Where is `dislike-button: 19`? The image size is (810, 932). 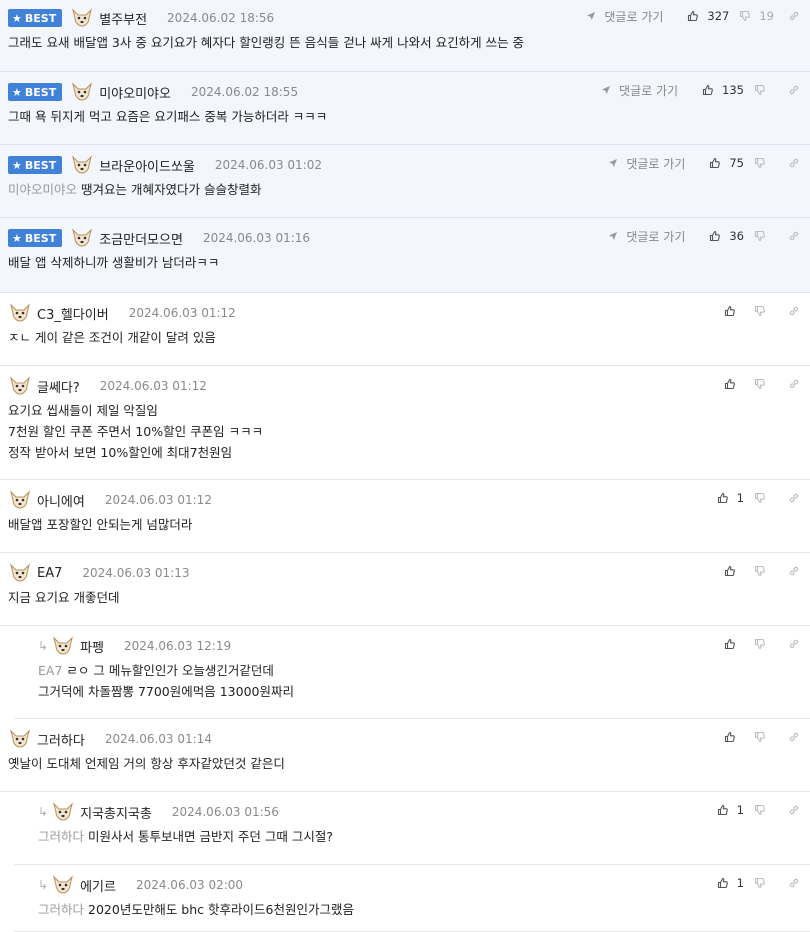
dislike-button: 19 is located at coordinates (756, 16).